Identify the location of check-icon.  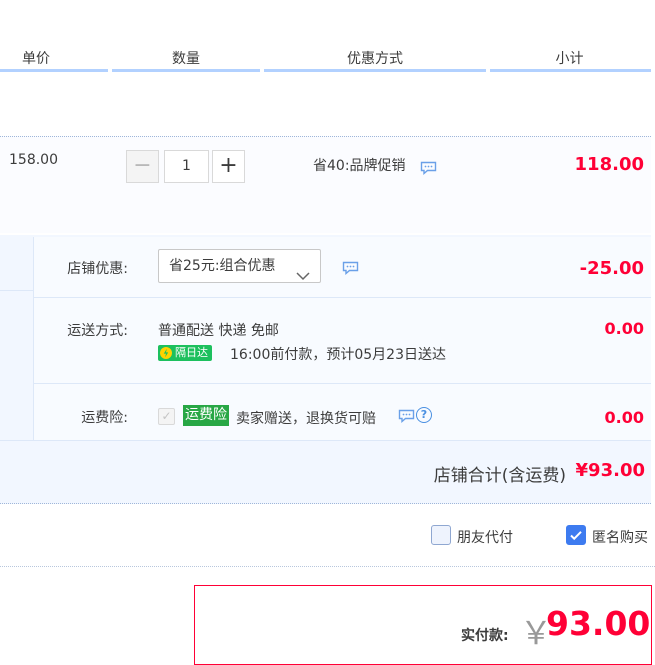
(576, 536).